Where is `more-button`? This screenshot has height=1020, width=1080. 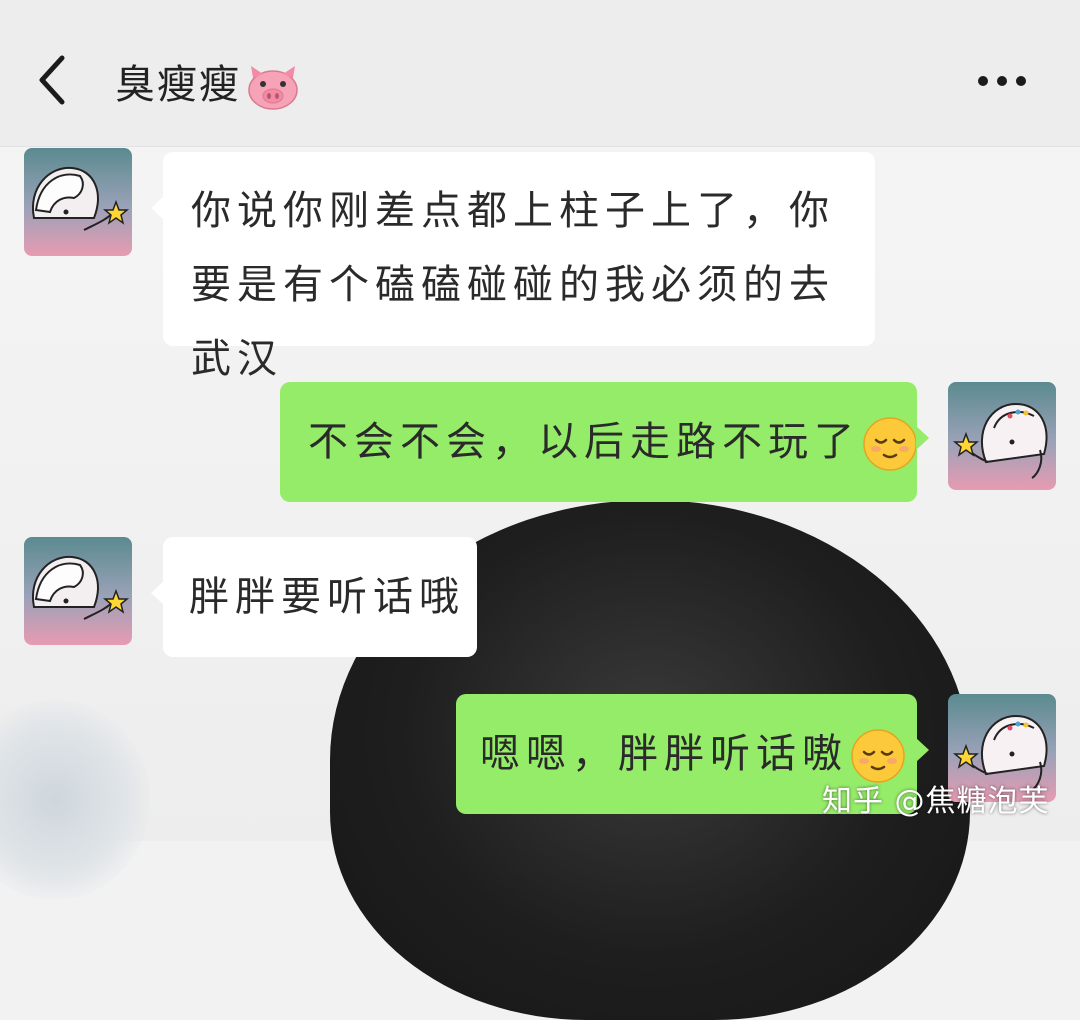 more-button is located at coordinates (1002, 80).